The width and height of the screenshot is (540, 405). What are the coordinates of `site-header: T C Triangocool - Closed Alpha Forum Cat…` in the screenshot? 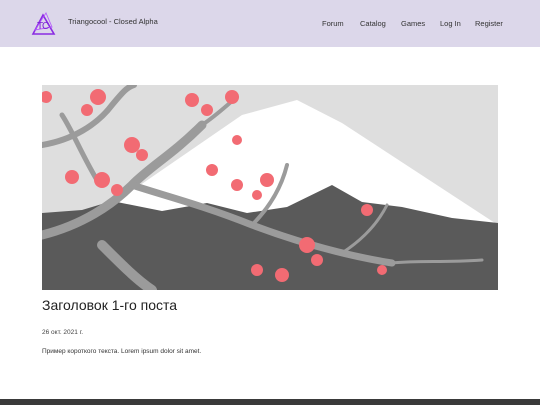 It's located at (270, 23).